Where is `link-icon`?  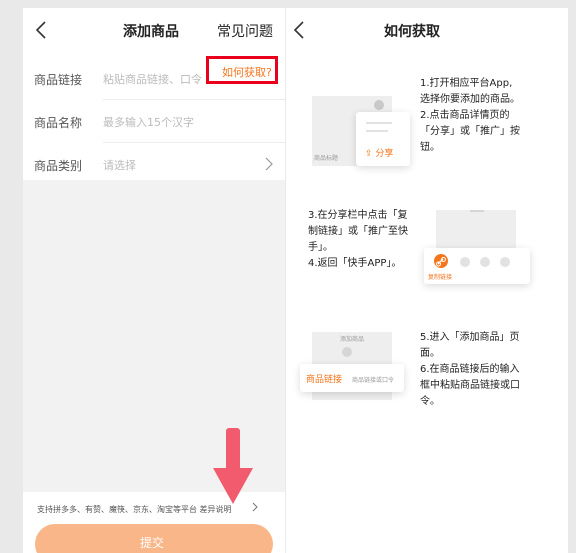
link-icon is located at coordinates (441, 261).